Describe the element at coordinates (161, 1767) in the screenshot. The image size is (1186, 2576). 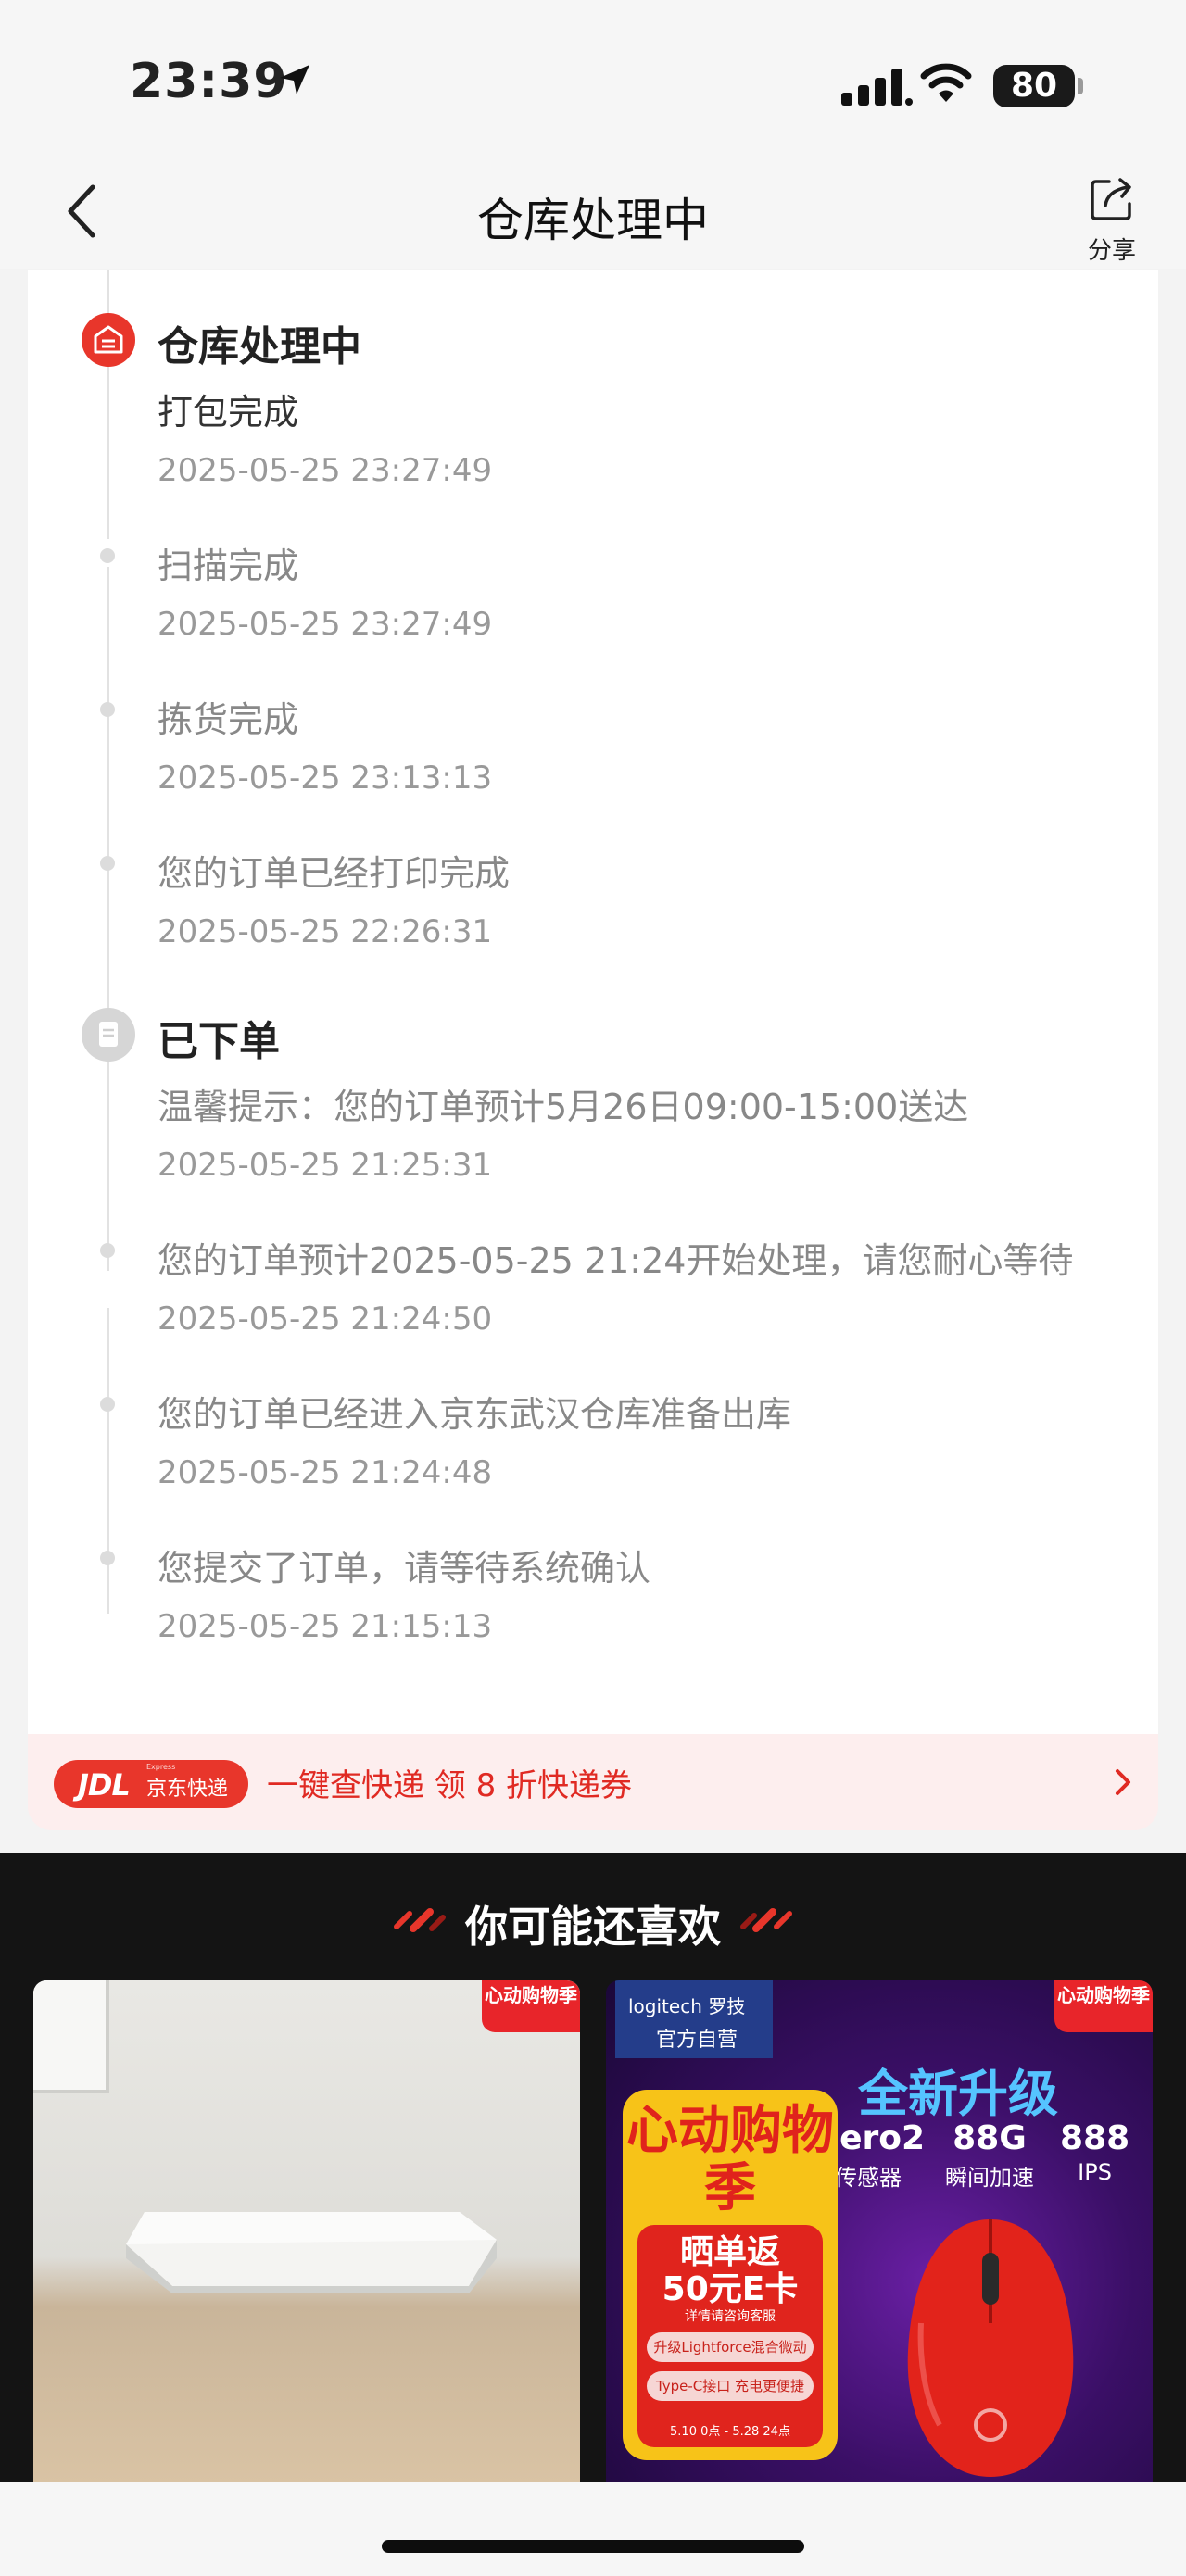
I see `jdl-logo-small: Express` at that location.